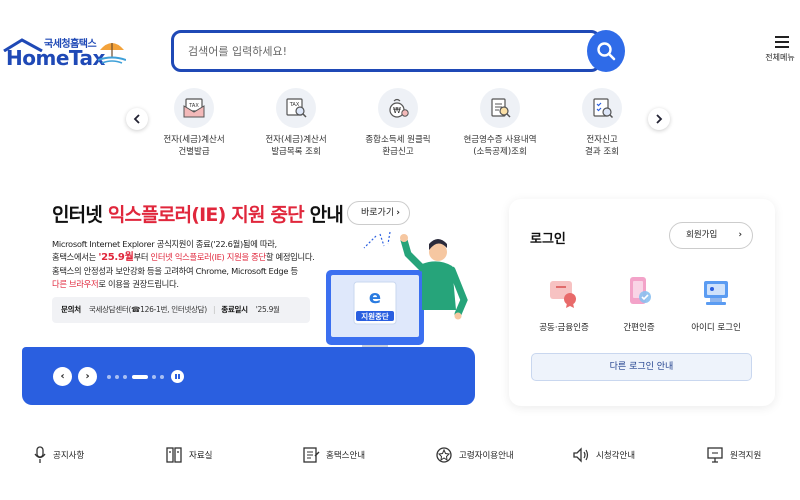  Describe the element at coordinates (71, 309) in the screenshot. I see `contact-label: 문의처` at that location.